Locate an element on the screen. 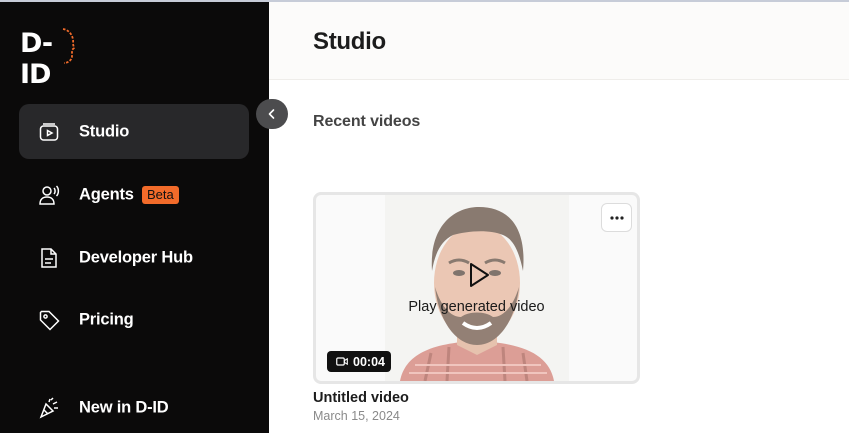 Image resolution: width=849 pixels, height=433 pixels. sidebar-item-label: Studio is located at coordinates (104, 131).